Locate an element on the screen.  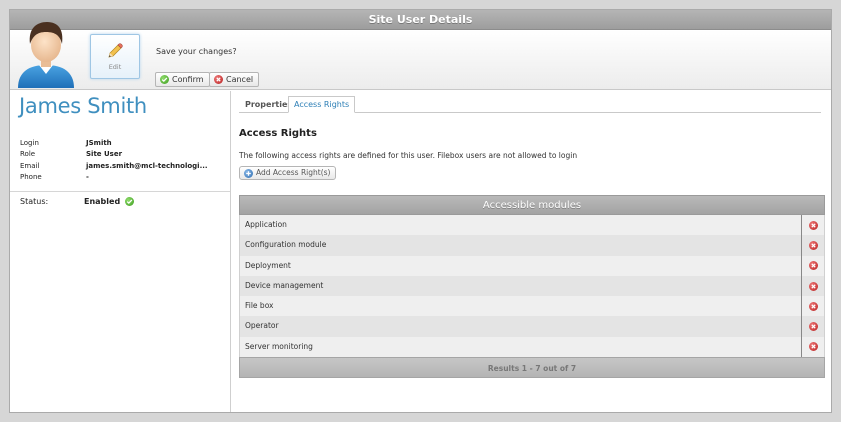
user-name-heading: James Smith is located at coordinates (83, 106).